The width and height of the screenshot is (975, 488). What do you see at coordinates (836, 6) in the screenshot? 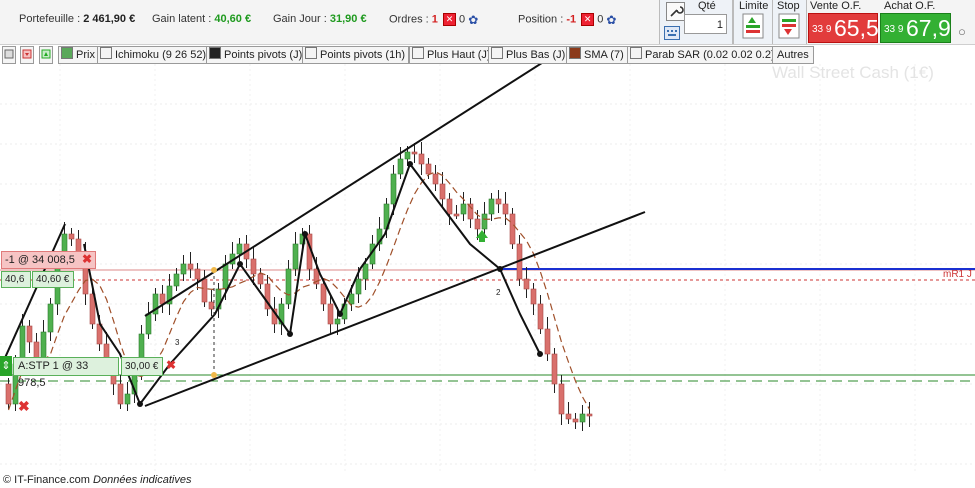
I see `sell-label: Vente O.F.` at bounding box center [836, 6].